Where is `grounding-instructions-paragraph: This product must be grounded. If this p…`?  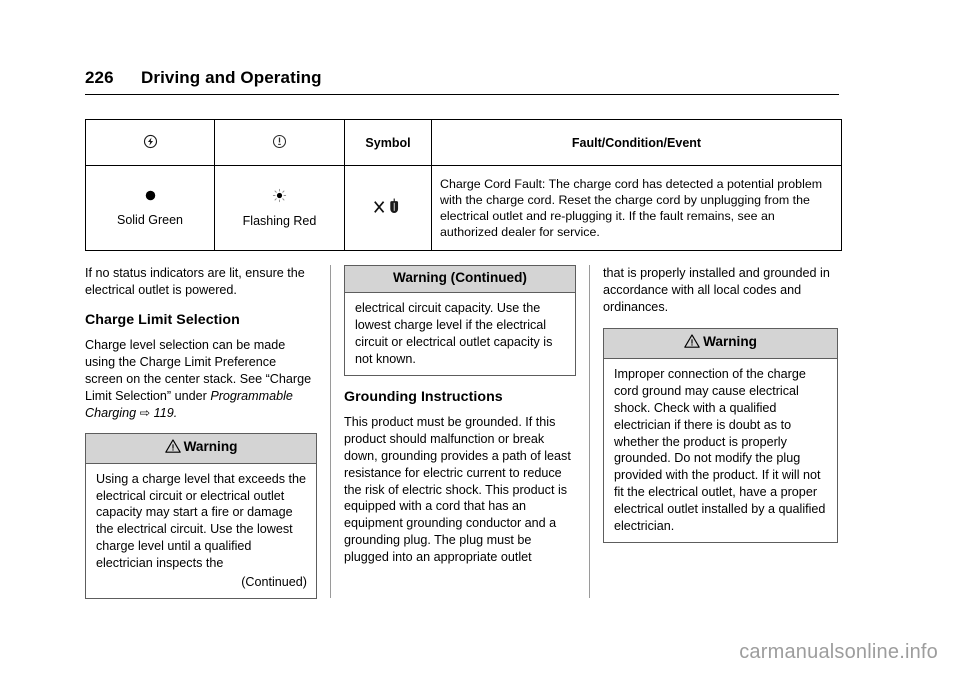
grounding-instructions-paragraph: This product must be grounded. If this p… is located at coordinates (457, 489).